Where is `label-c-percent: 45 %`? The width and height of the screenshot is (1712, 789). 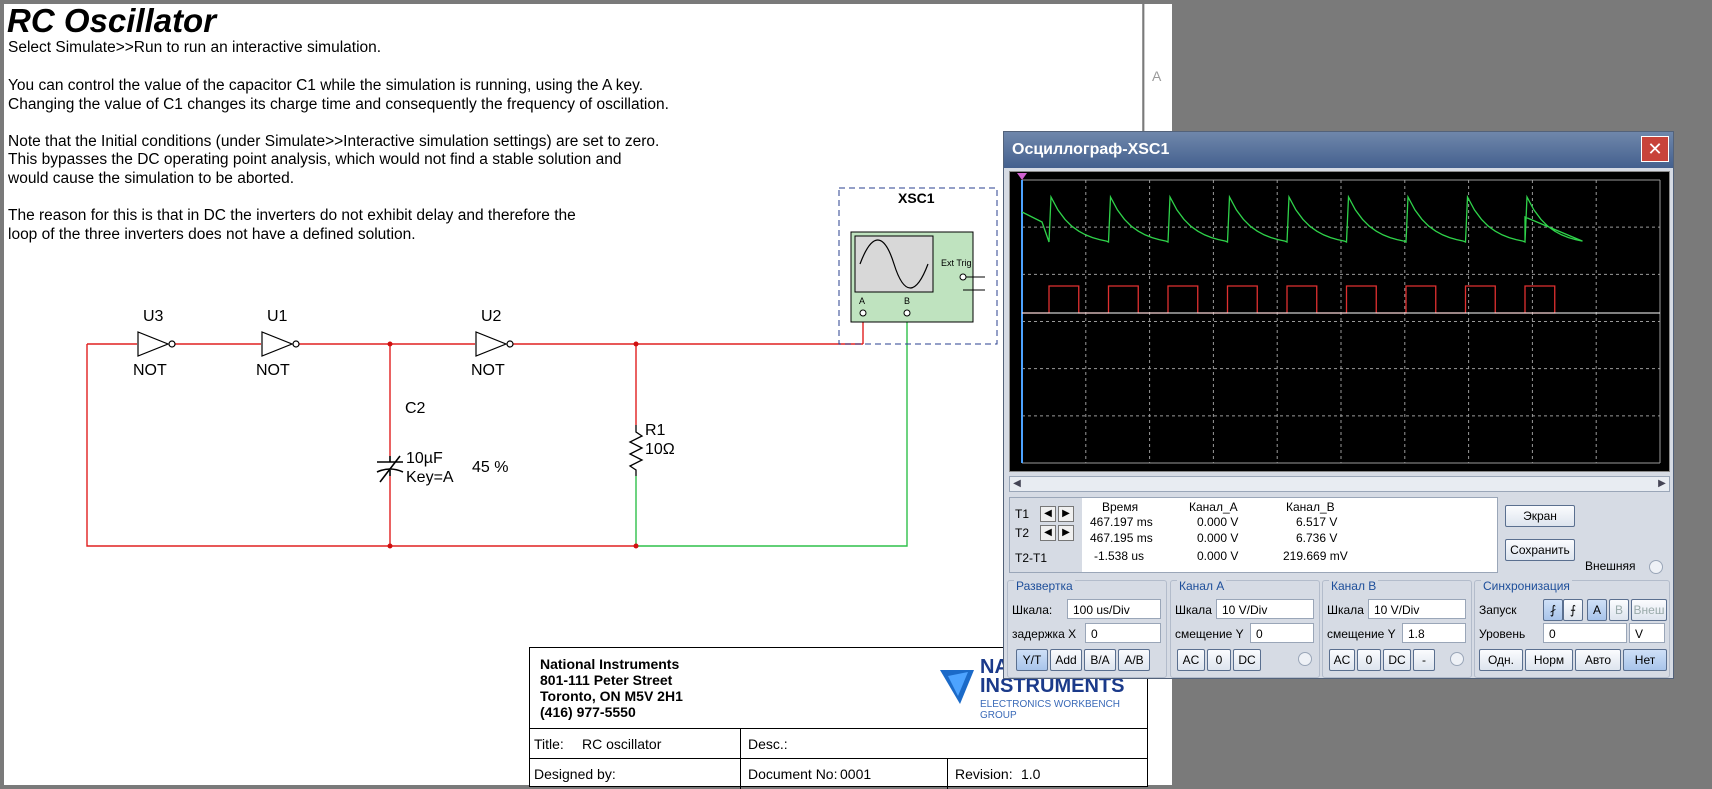
label-c-percent: 45 % is located at coordinates (490, 467).